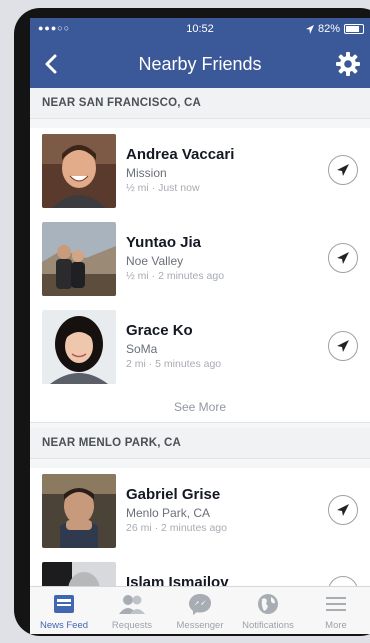 This screenshot has width=370, height=643. I want to click on settings-button, so click(348, 64).